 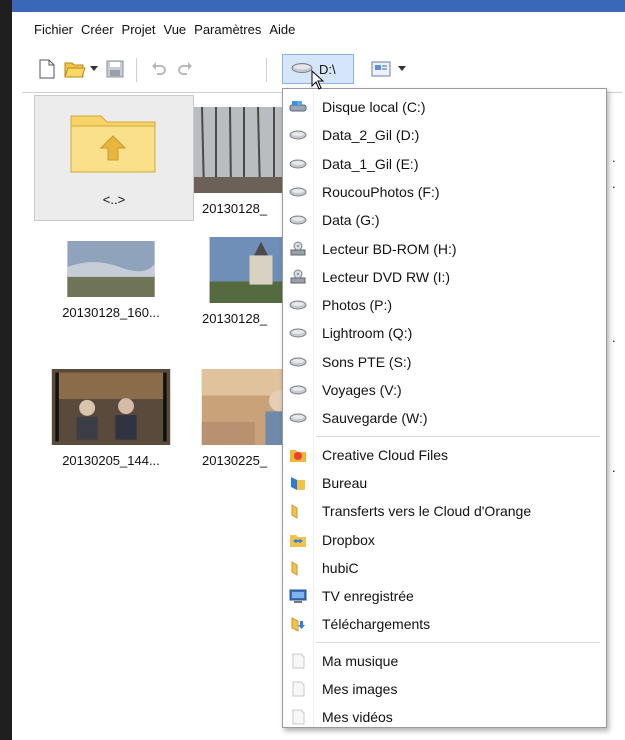 I want to click on menu-aide: Aide, so click(x=282, y=31).